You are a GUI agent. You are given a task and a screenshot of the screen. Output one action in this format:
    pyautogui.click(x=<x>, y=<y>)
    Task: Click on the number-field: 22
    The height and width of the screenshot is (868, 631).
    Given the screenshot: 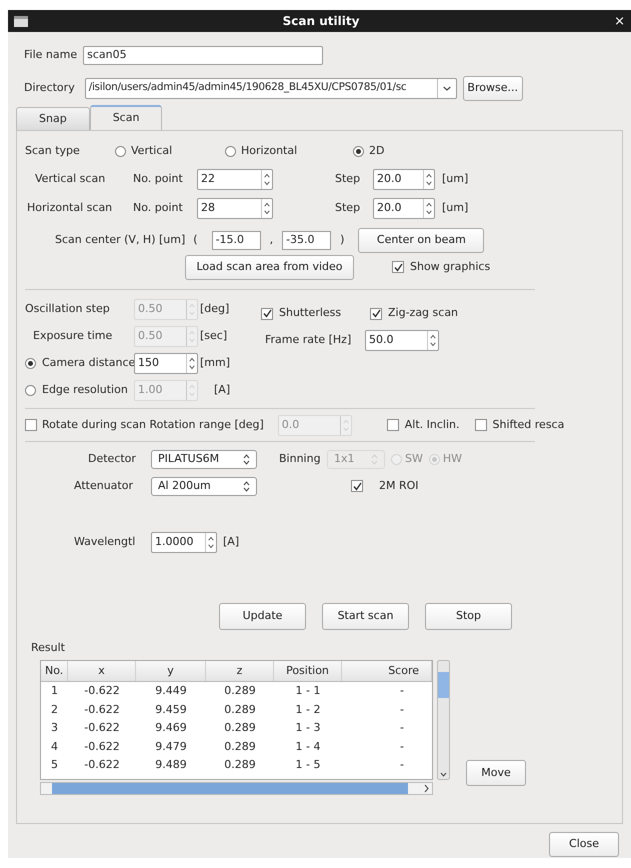 What is the action you would take?
    pyautogui.click(x=235, y=179)
    